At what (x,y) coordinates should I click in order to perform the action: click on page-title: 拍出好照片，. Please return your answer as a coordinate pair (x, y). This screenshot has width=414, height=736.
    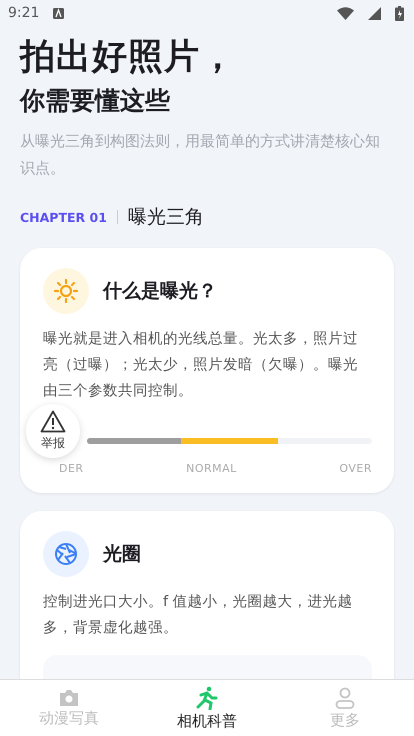
    Looking at the image, I should click on (128, 57).